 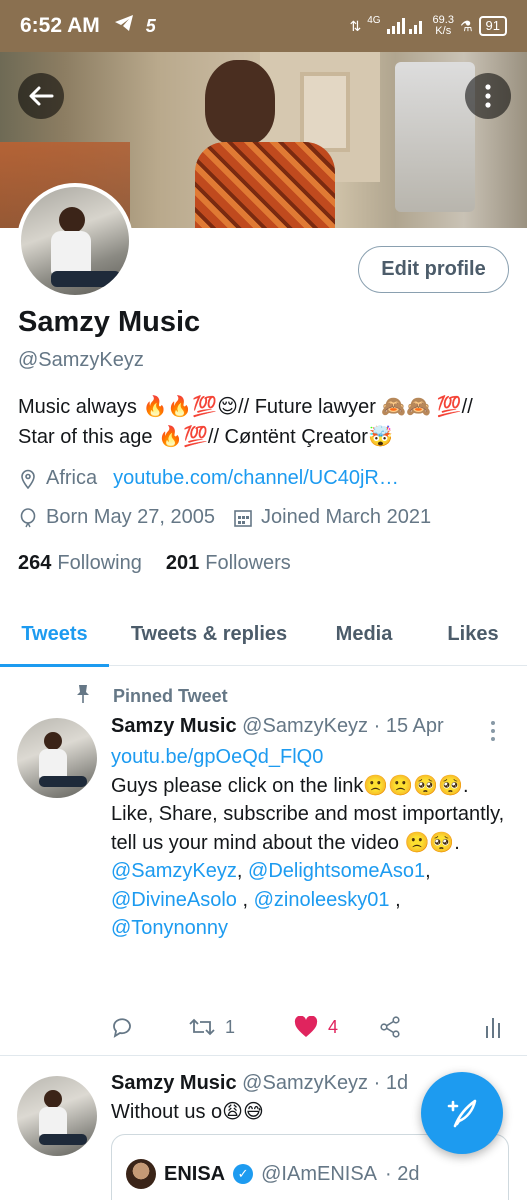 I want to click on pin-icon, so click(x=85, y=696).